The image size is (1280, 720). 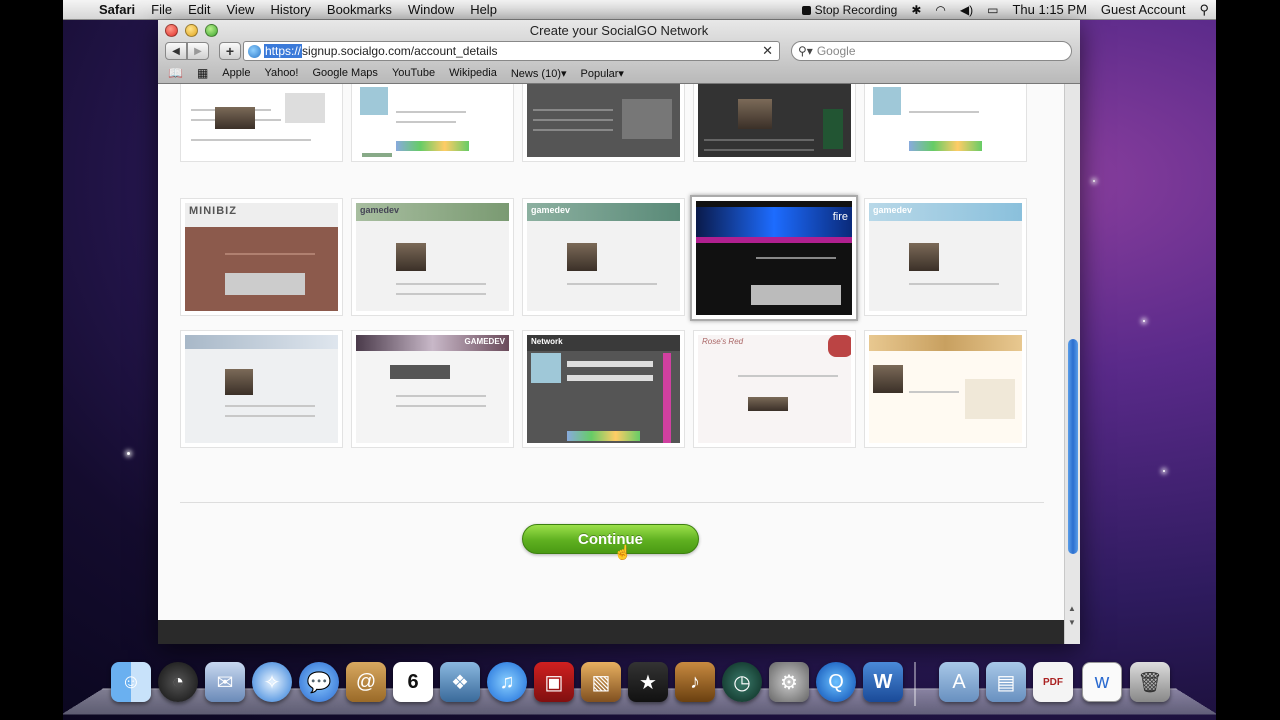 What do you see at coordinates (602, 73) in the screenshot?
I see `bookmark-popular: Popular▾` at bounding box center [602, 73].